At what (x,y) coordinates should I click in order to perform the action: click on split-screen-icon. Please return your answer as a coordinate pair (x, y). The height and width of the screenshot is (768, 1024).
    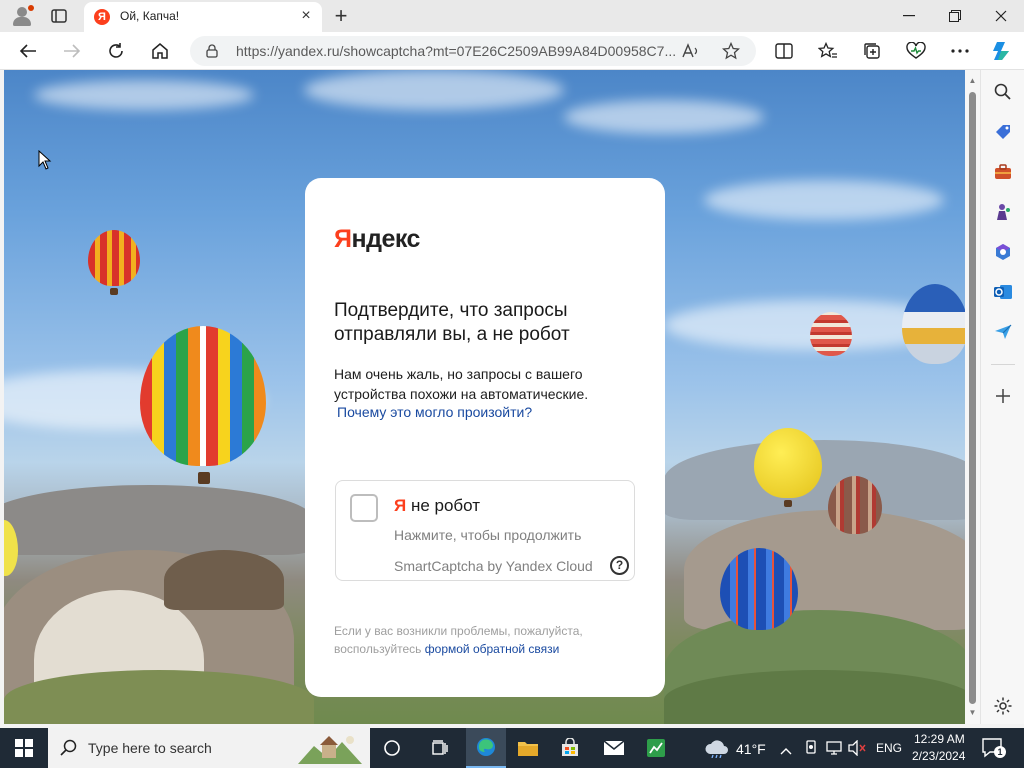
    Looking at the image, I should click on (784, 51).